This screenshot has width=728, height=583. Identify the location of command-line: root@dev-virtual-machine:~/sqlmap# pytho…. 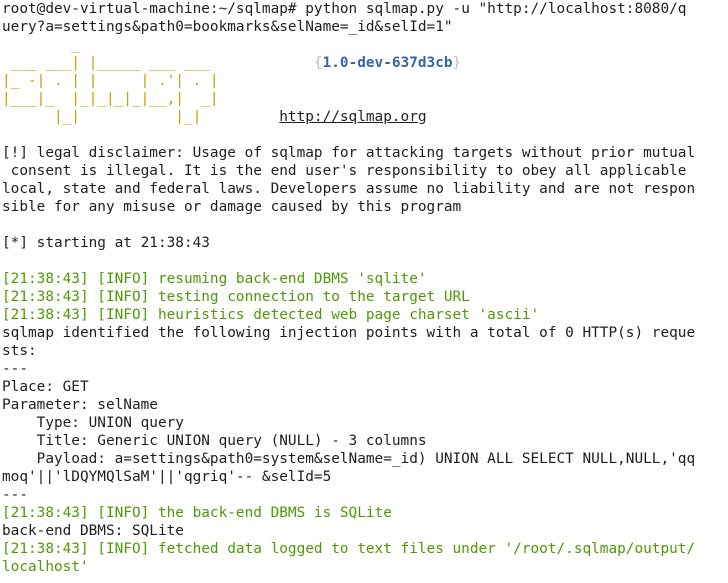
(364, 9).